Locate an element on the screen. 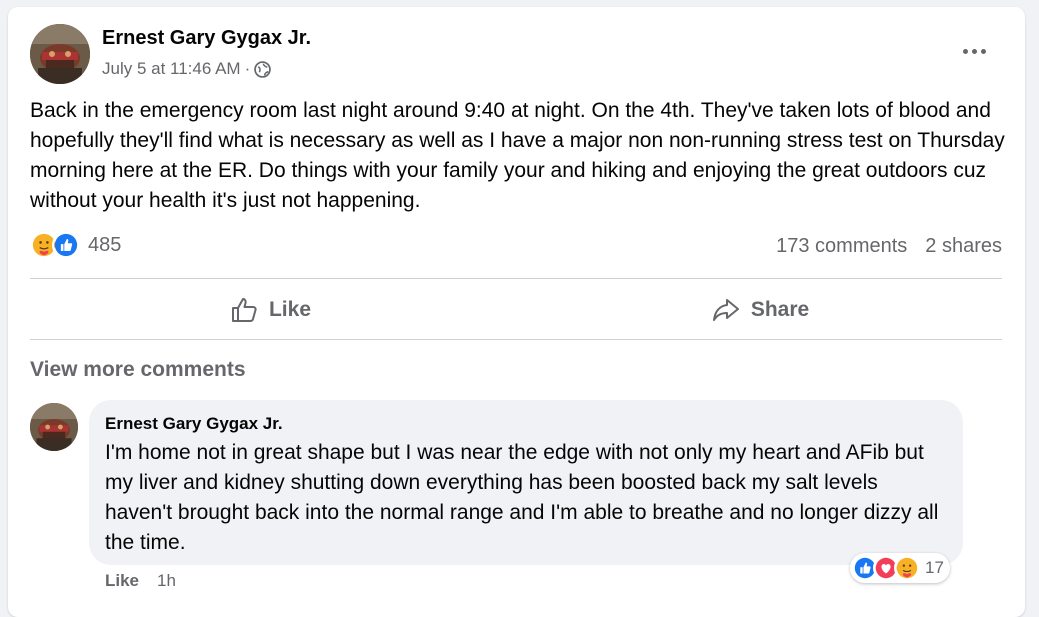 This screenshot has width=1039, height=617. post-reactions: 485 is located at coordinates (75, 245).